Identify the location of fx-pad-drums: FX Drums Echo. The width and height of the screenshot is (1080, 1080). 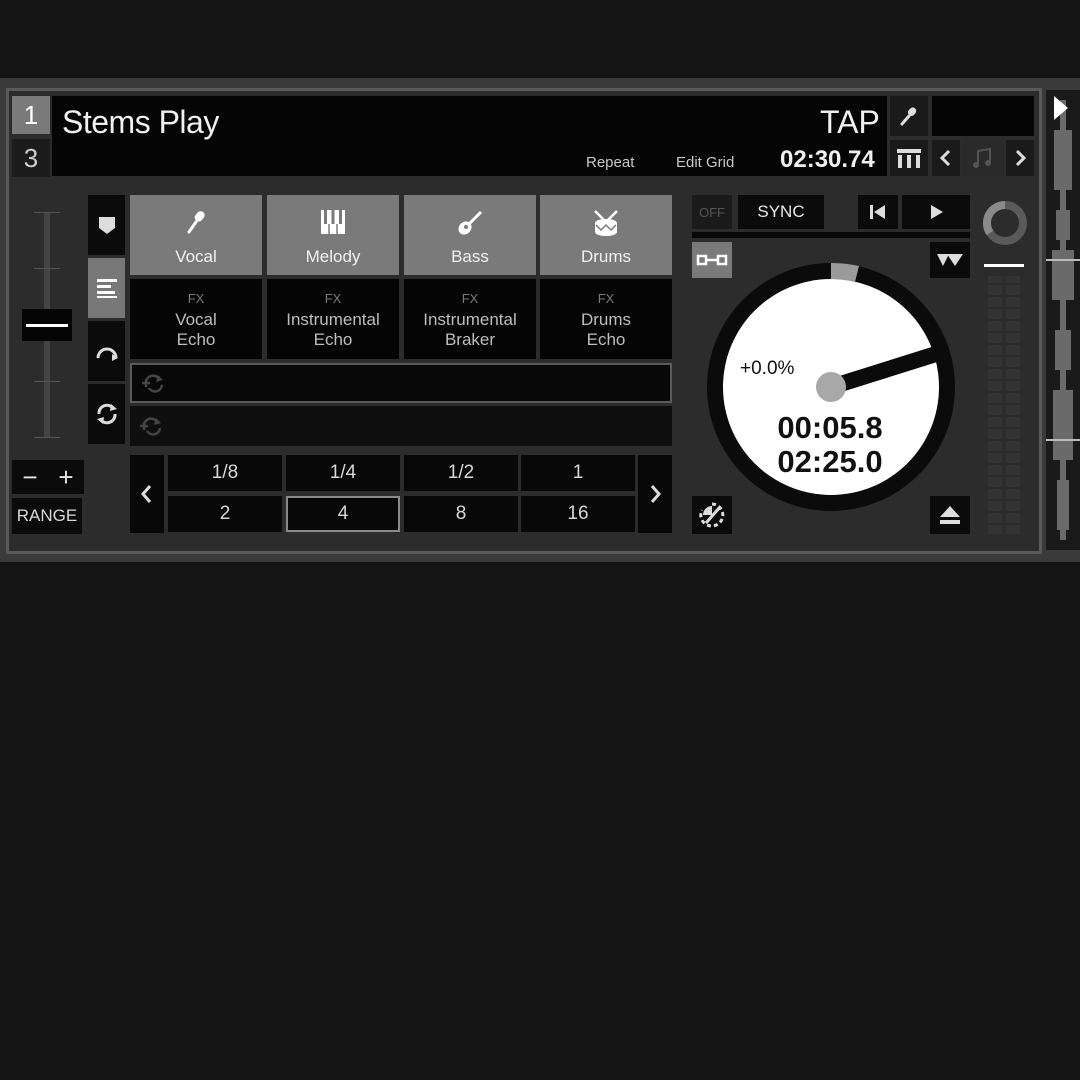
(606, 319).